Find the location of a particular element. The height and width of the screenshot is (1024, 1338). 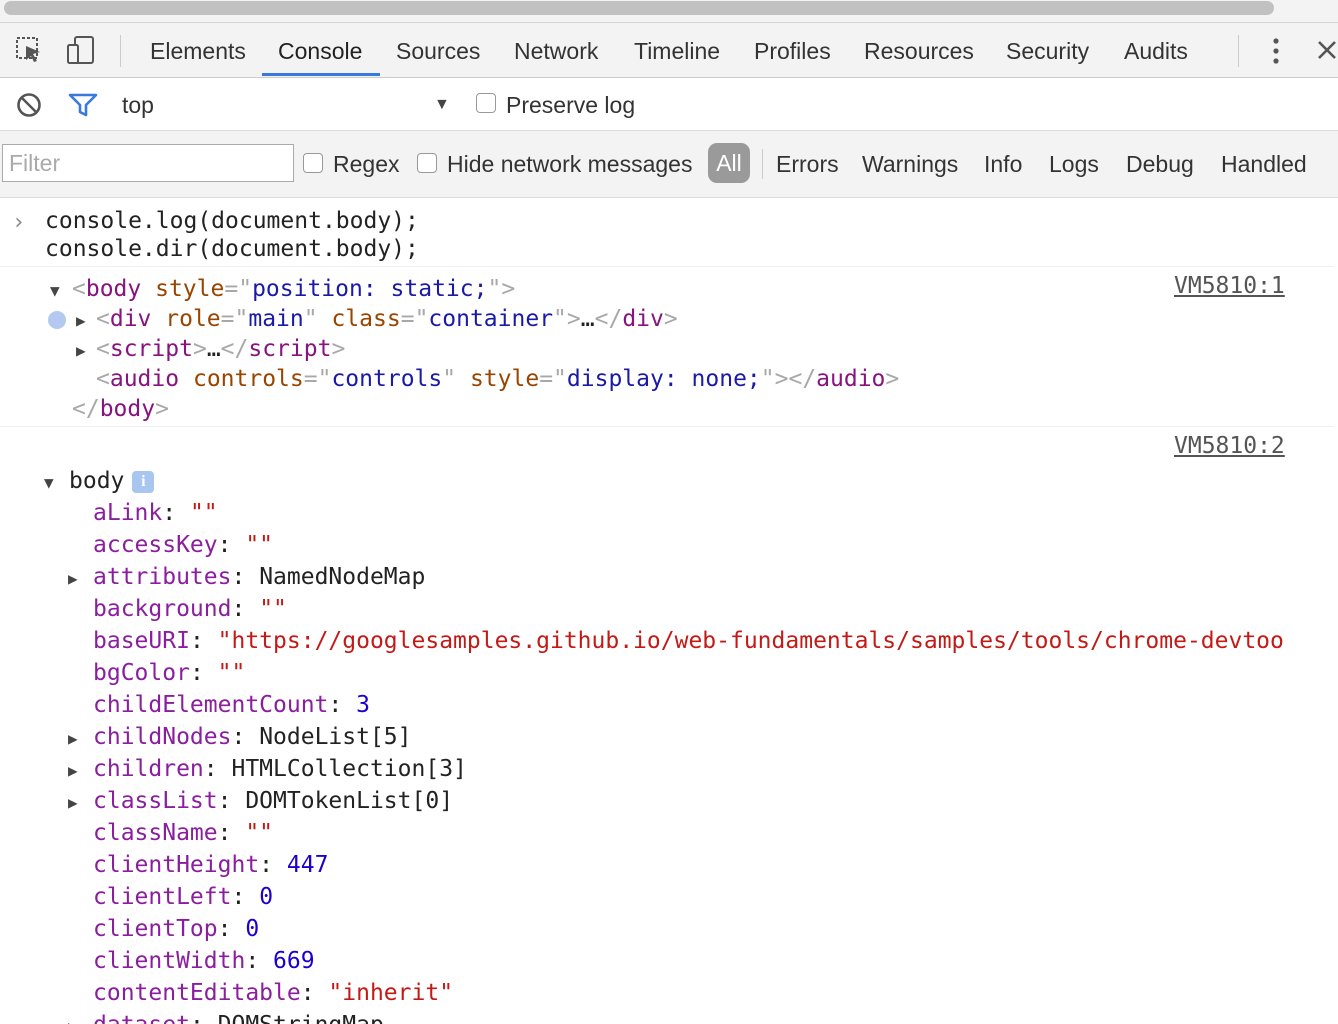

tab-security: Security is located at coordinates (1047, 50).